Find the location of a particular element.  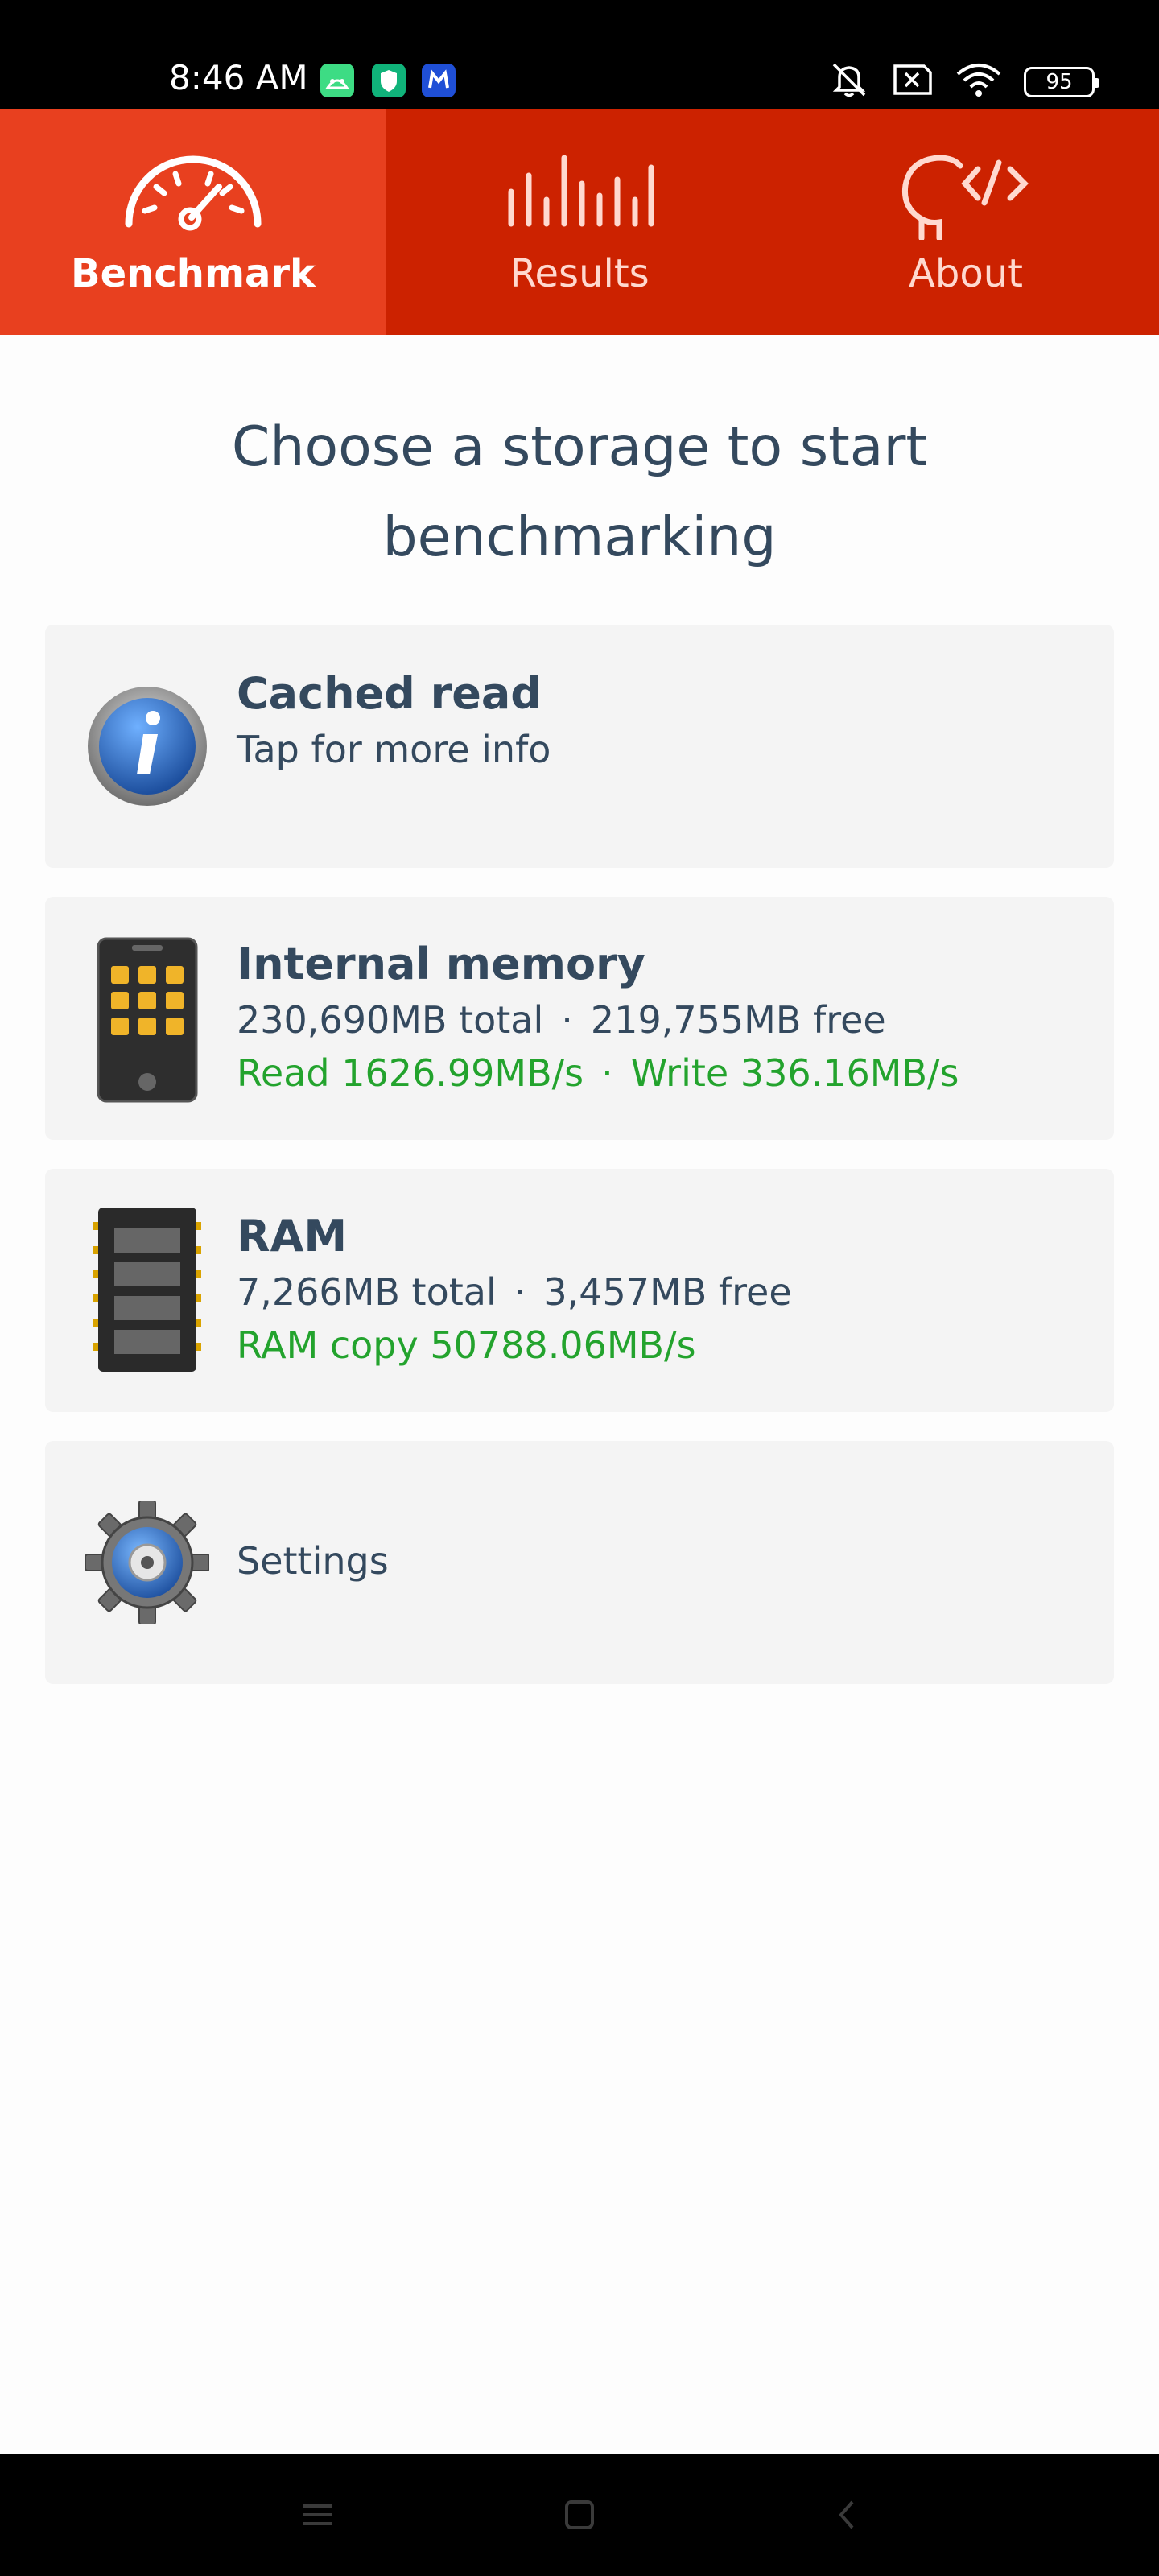

settings-card: Settings is located at coordinates (579, 1562).